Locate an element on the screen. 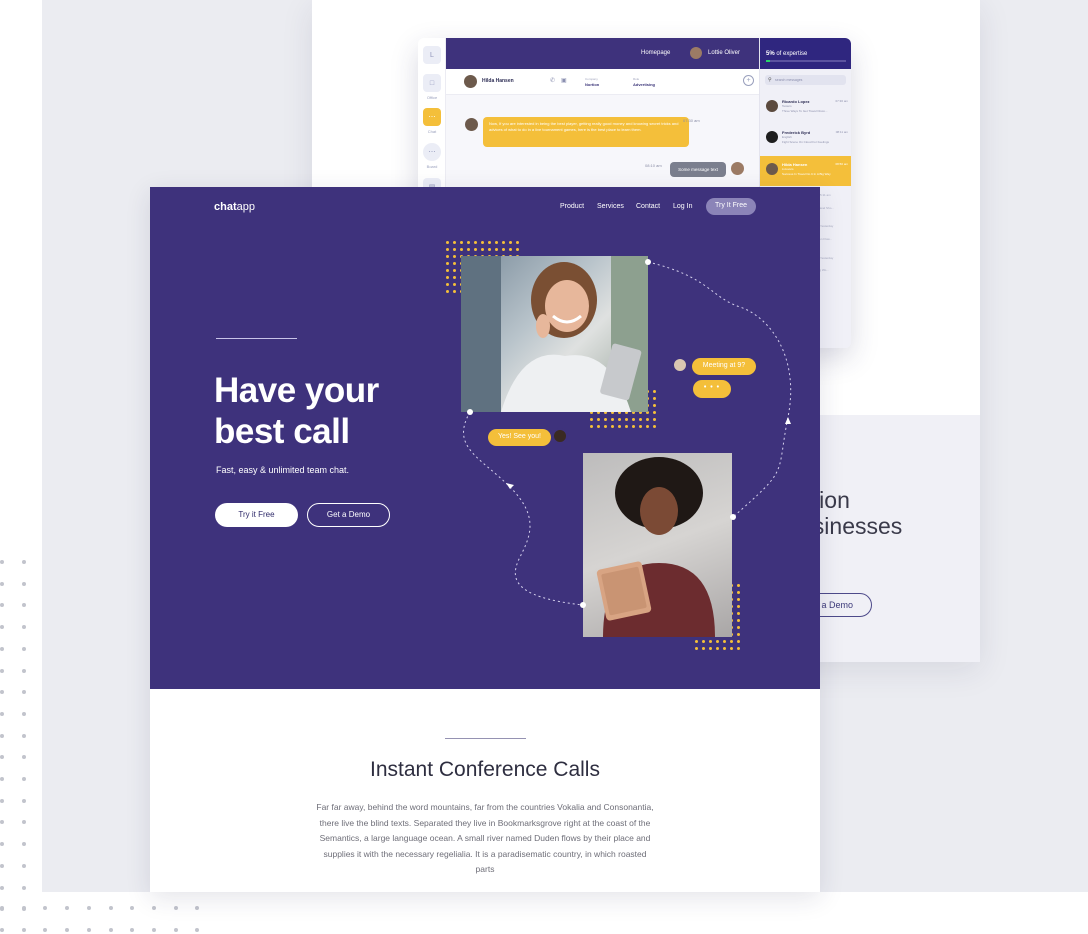 The image size is (1088, 934). contact-time: Yesterday is located at coordinates (827, 226).